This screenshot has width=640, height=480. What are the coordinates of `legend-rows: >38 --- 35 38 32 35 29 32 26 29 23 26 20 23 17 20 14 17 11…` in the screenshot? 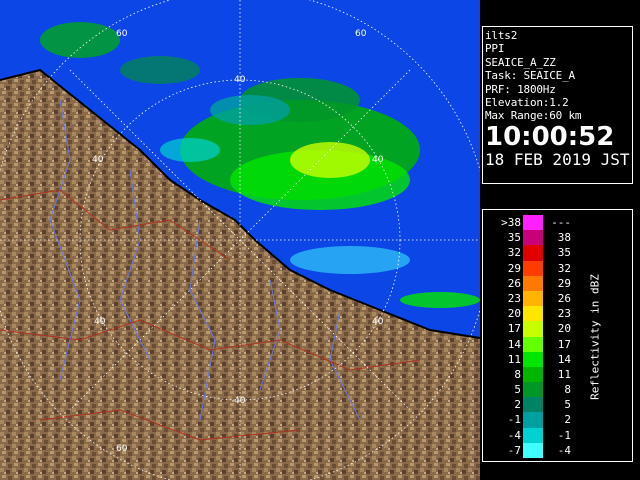 It's located at (537, 336).